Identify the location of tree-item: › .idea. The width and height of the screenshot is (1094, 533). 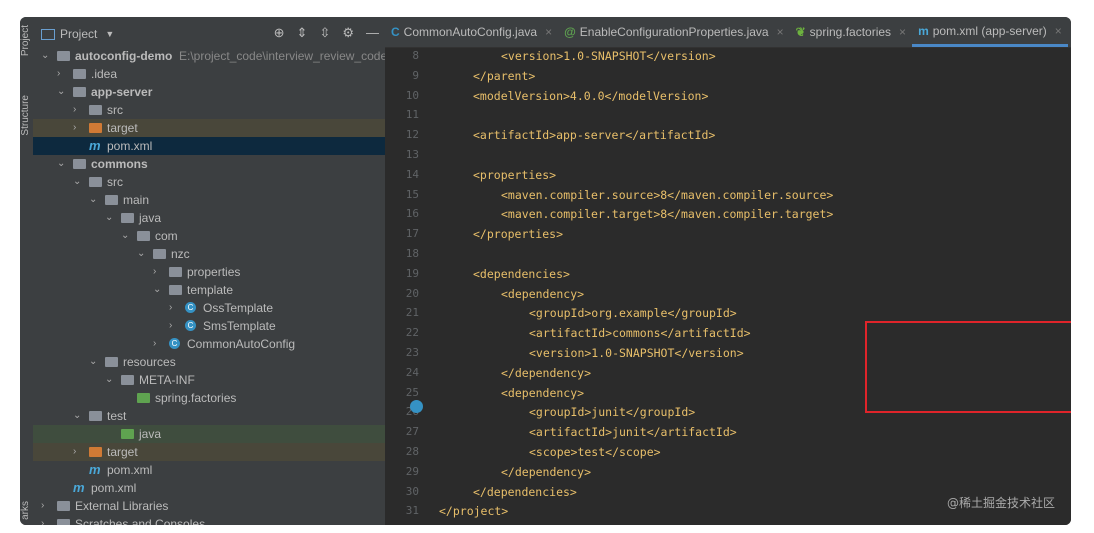
(209, 74).